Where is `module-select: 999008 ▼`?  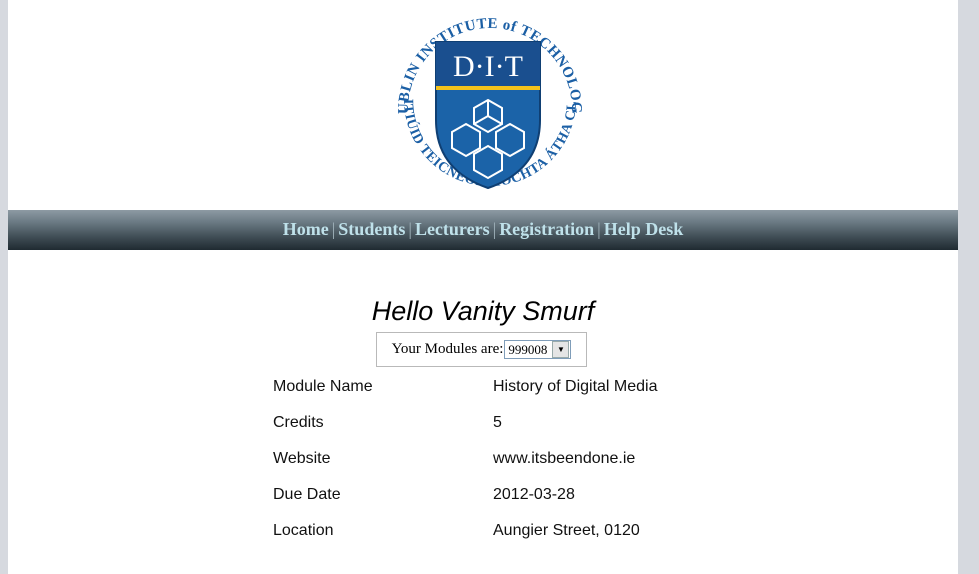
module-select: 999008 ▼ is located at coordinates (538, 349).